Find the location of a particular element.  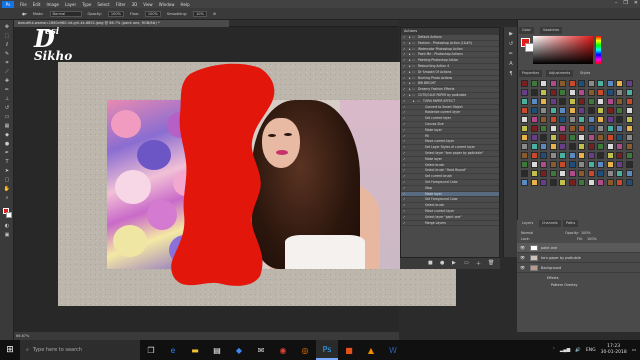

layer-row-paint-one: 👁 paint one is located at coordinates (578, 248).